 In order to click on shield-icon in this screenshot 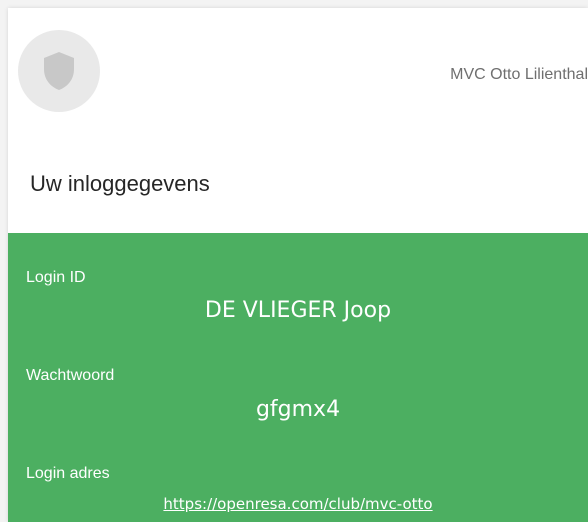, I will do `click(59, 71)`.